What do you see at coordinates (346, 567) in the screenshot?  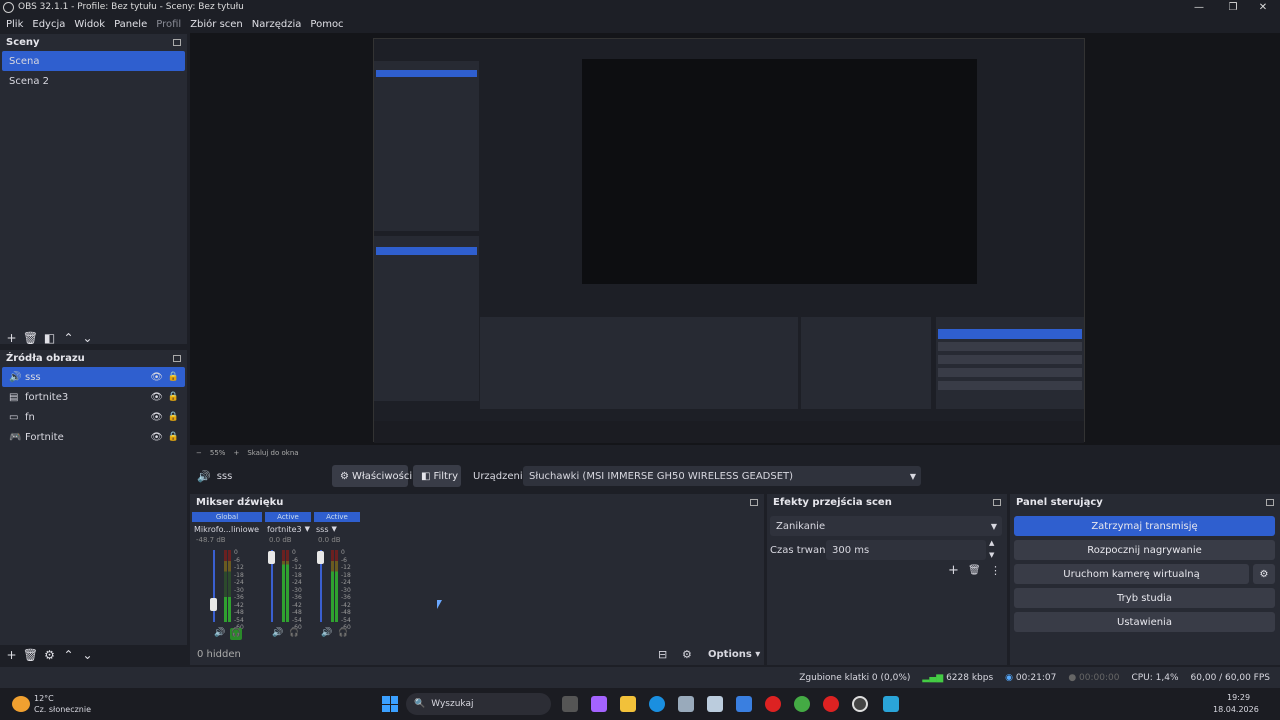 I see `meter-scale-tick: -12` at bounding box center [346, 567].